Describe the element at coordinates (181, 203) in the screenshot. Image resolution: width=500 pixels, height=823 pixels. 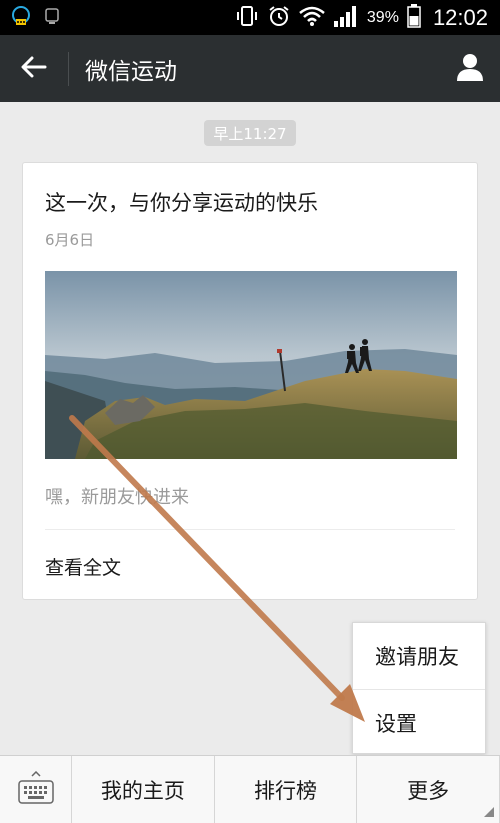
I see `card-title: 这一次，与你分享运动的快乐` at that location.